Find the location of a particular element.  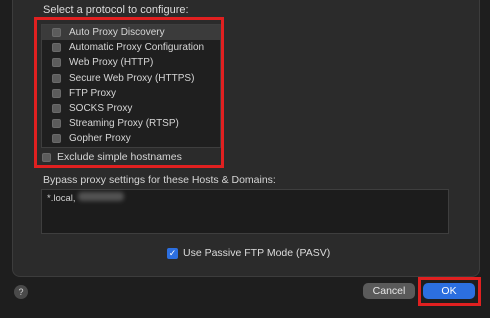

cancel-button: Cancel is located at coordinates (389, 291).